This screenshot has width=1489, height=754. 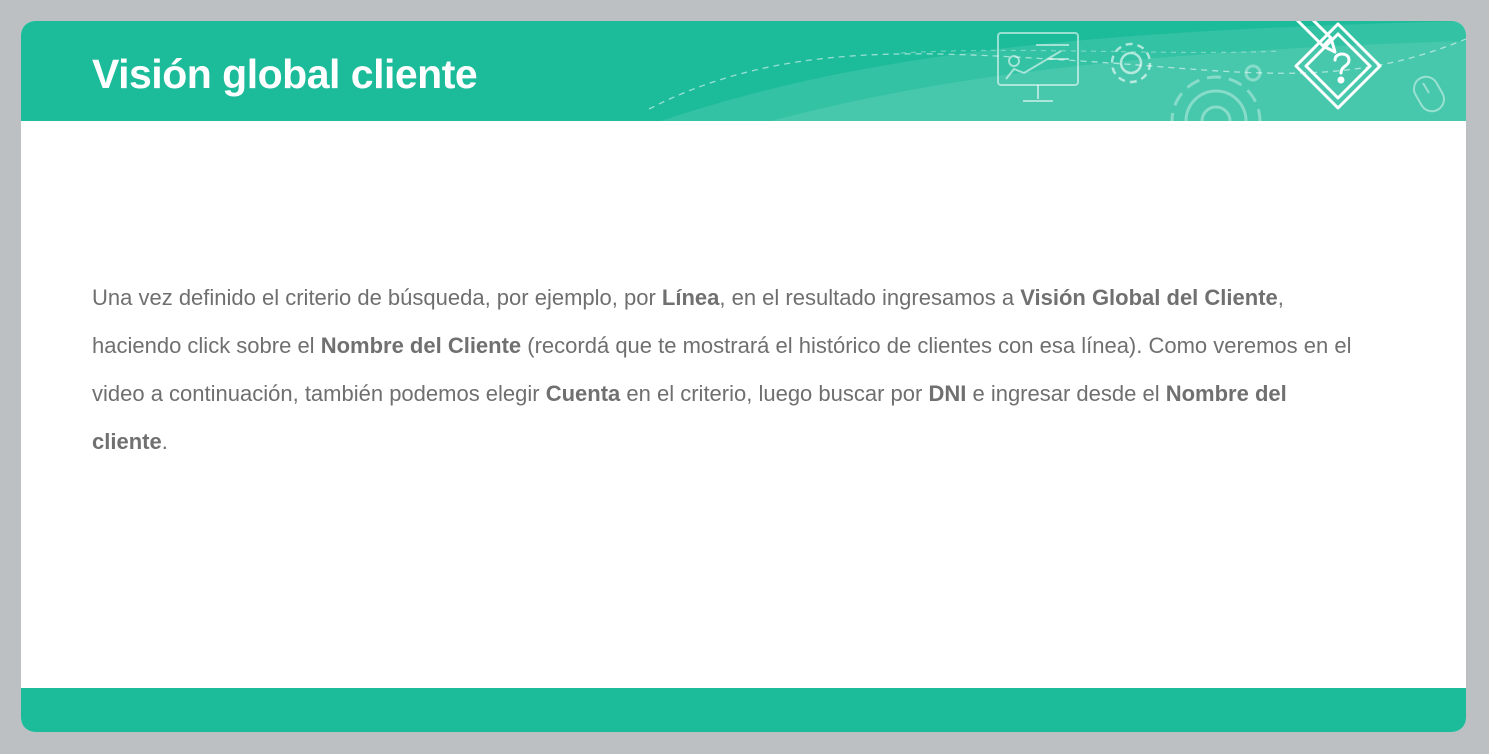 I want to click on paragraph-text: ., so click(x=164, y=441).